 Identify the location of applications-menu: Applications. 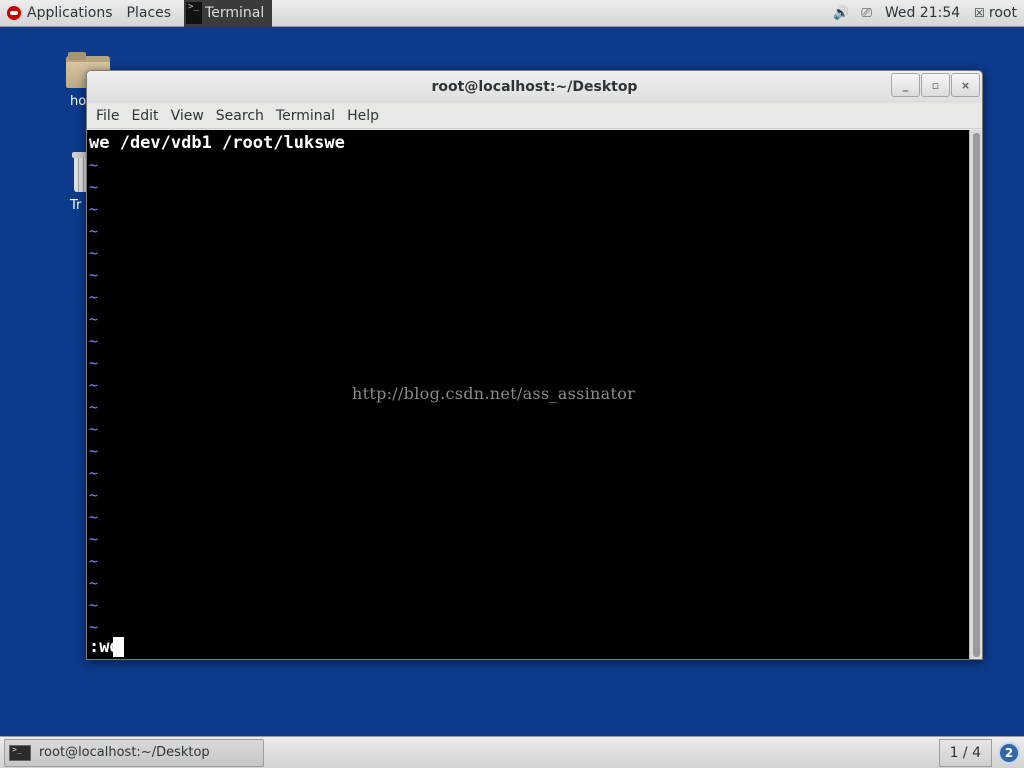
(60, 13).